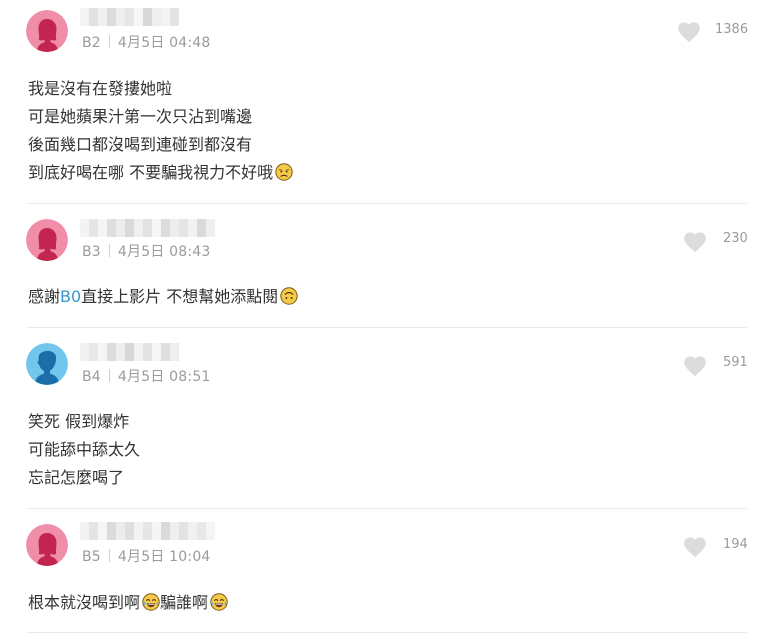  Describe the element at coordinates (735, 238) in the screenshot. I see `like-count: 230` at that location.